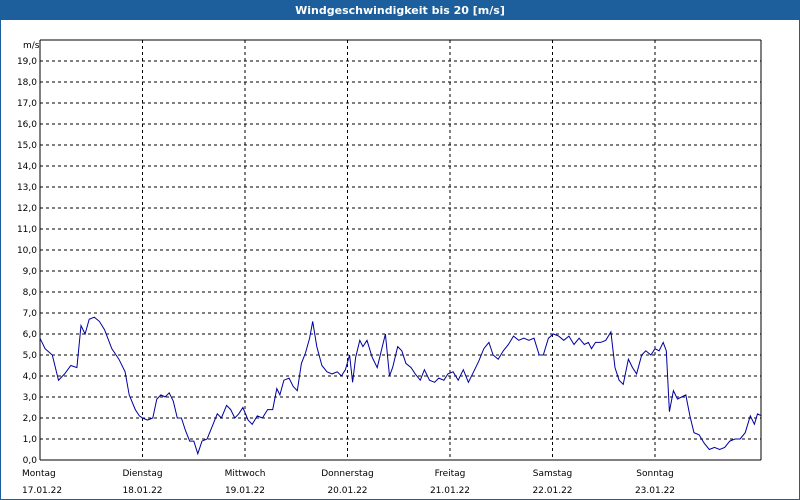 The height and width of the screenshot is (500, 800). I want to click on x-date-label: 22.01.22, so click(552, 491).